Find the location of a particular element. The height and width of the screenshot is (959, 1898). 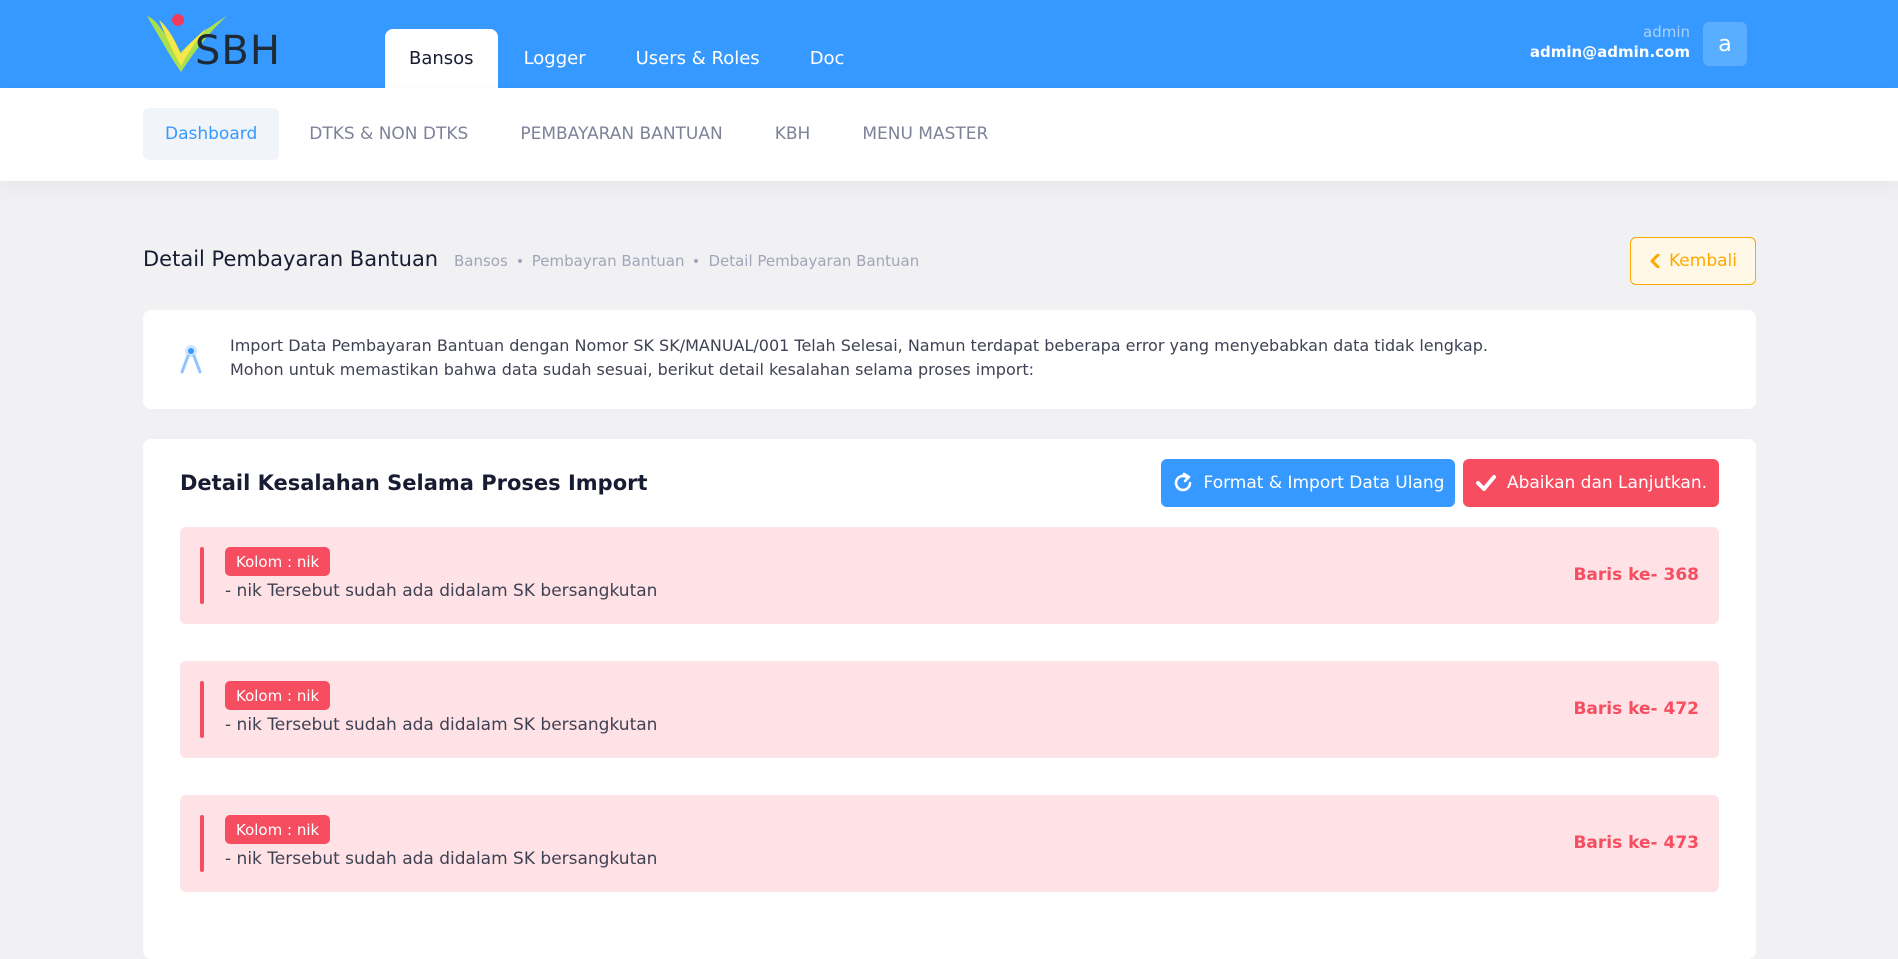

error-row-number: Baris ke- 368 is located at coordinates (1636, 575).